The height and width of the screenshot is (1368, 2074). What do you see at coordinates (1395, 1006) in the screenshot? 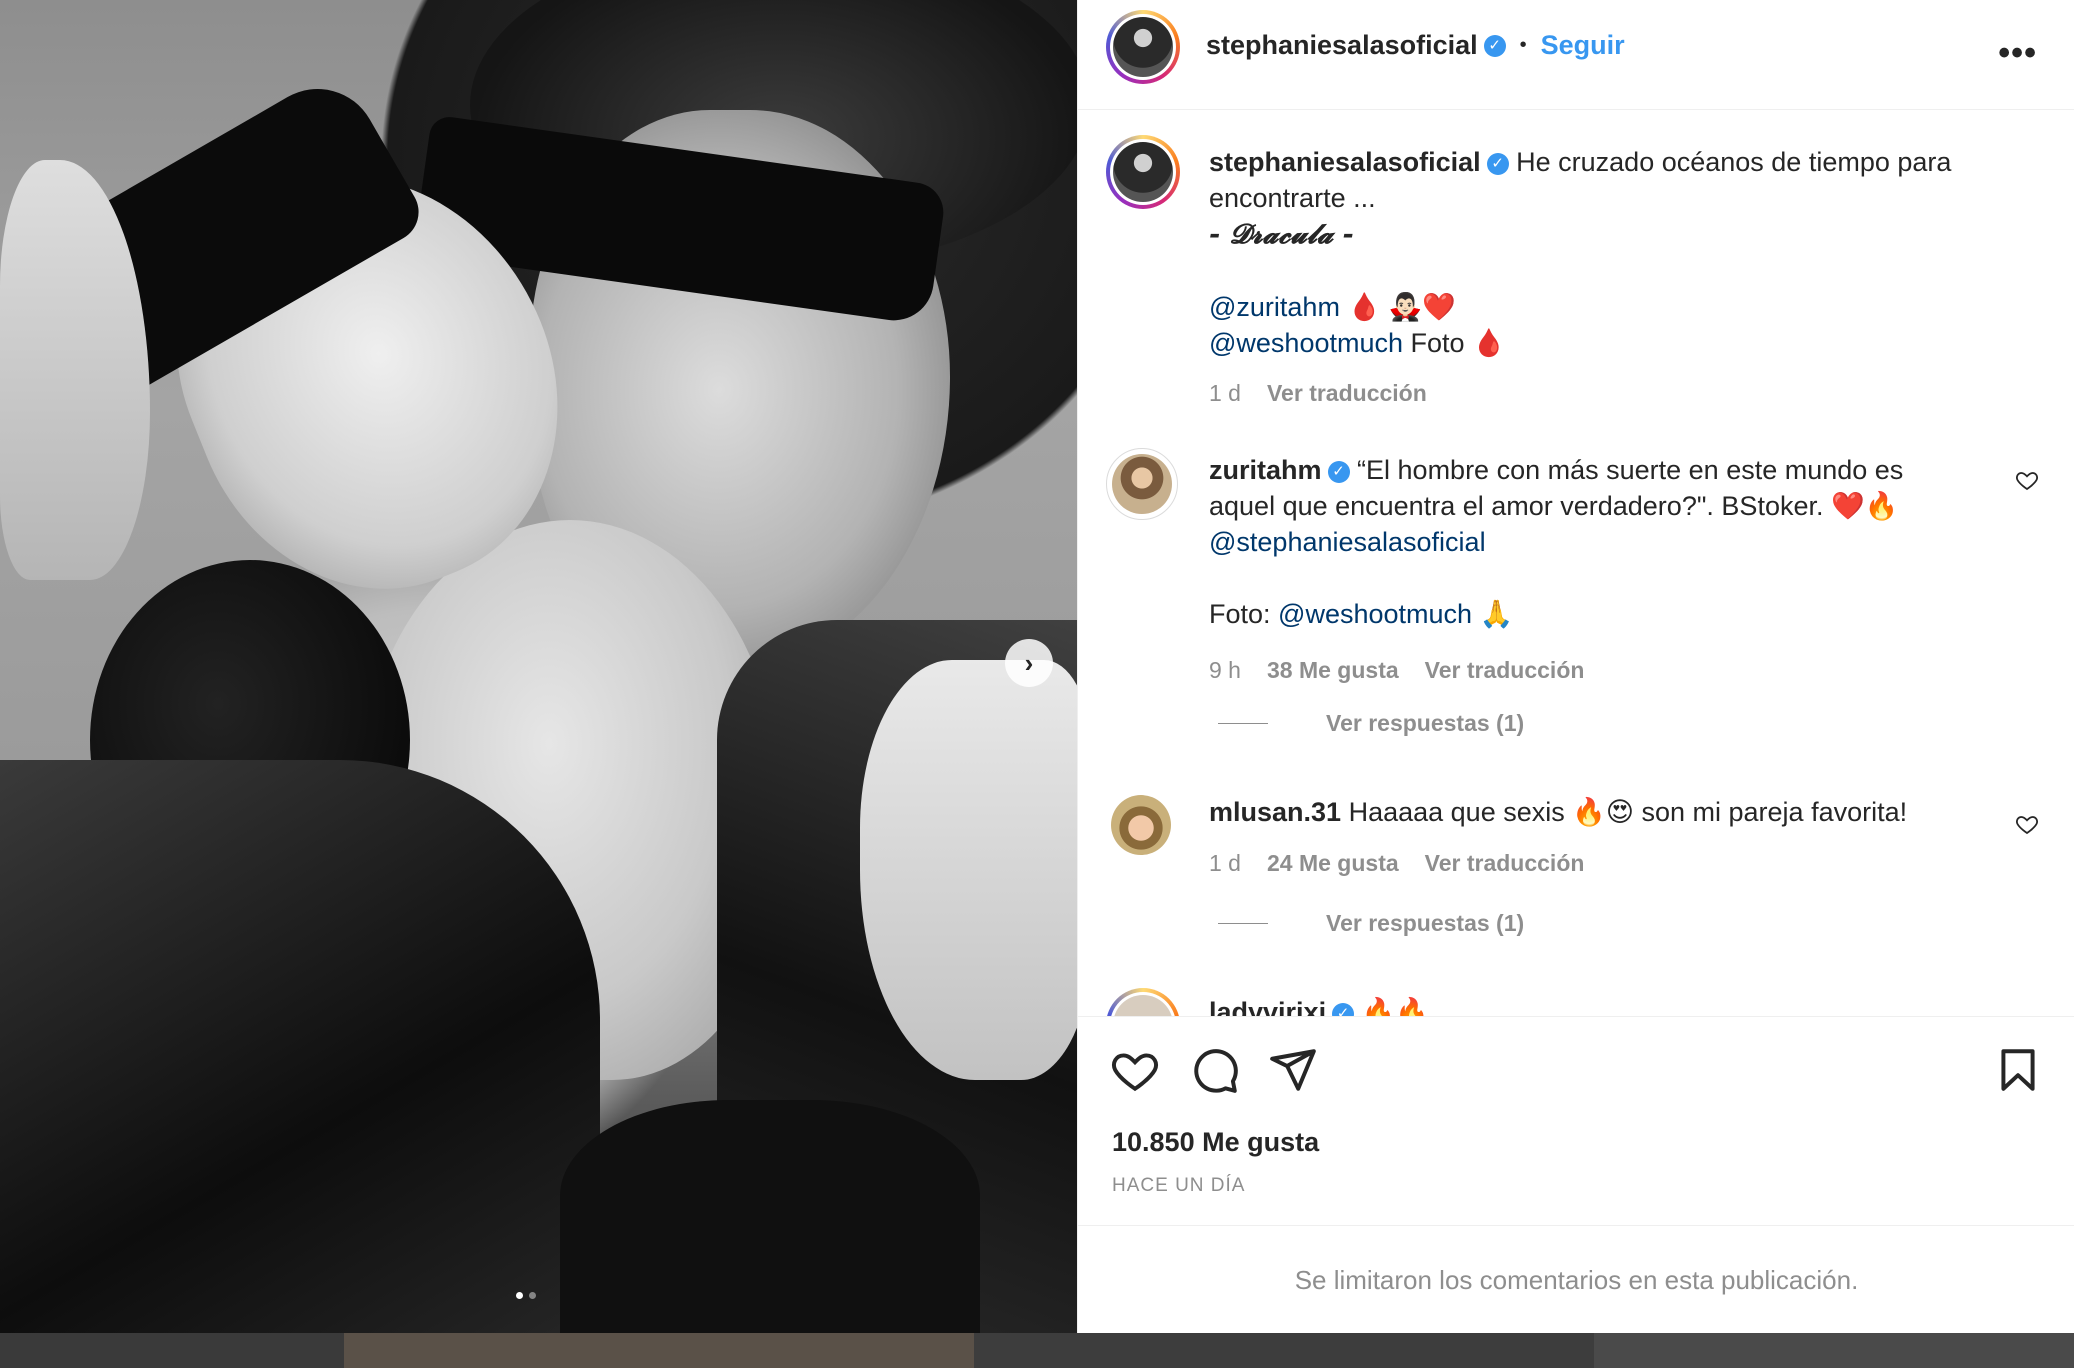
I see `comment-line: 🔥🔥` at bounding box center [1395, 1006].